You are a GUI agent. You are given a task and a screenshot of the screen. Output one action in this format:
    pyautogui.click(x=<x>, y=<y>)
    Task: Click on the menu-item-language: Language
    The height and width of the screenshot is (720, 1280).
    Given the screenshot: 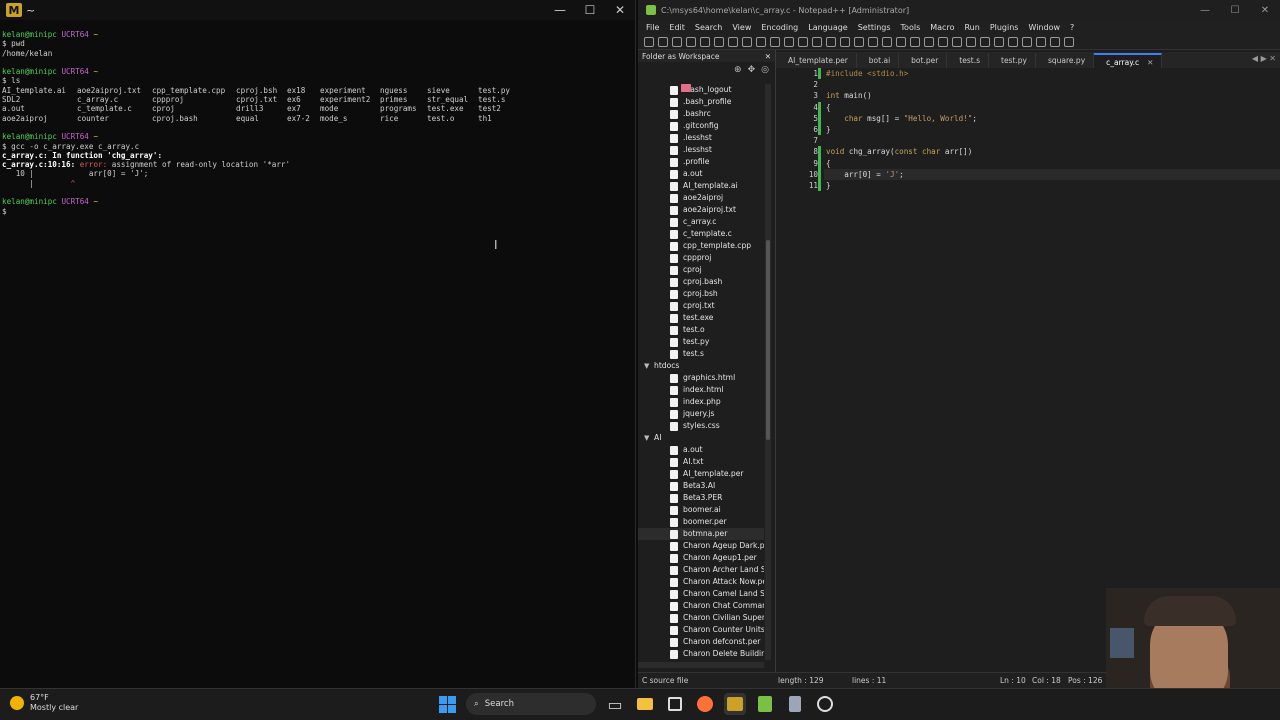 What is the action you would take?
    pyautogui.click(x=827, y=27)
    